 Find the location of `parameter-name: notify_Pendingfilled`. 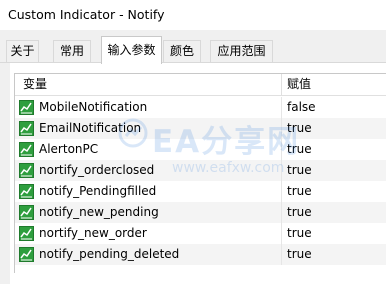

parameter-name: notify_Pendingfilled is located at coordinates (98, 191).